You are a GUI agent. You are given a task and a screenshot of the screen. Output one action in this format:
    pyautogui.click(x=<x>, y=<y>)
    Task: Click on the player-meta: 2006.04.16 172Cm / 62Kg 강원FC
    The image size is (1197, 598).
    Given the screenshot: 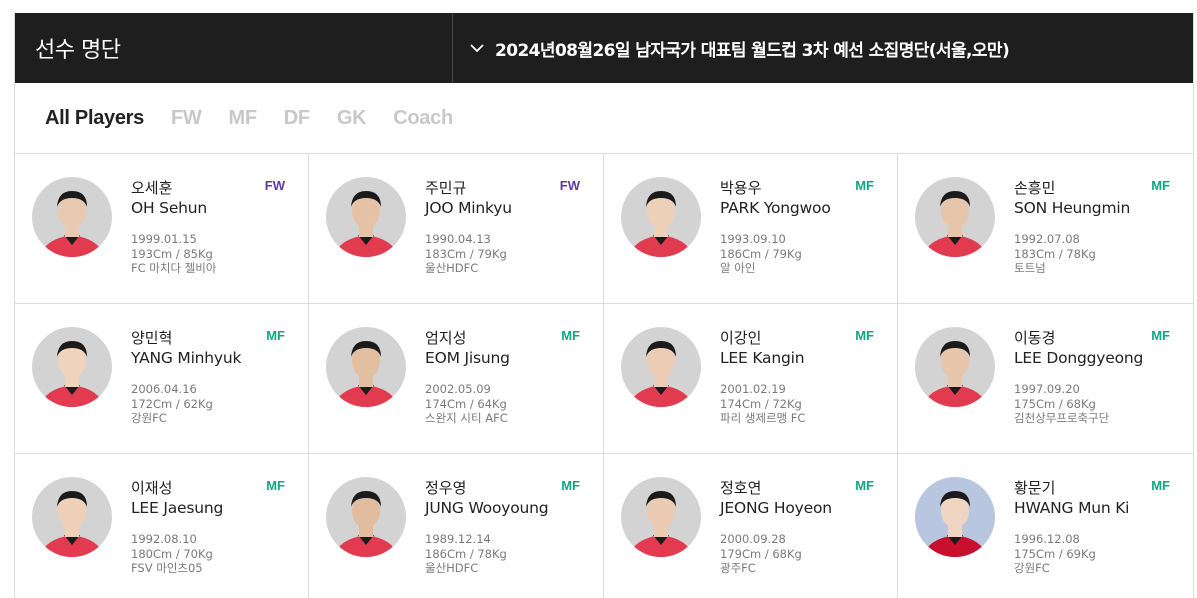 What is the action you would take?
    pyautogui.click(x=186, y=404)
    